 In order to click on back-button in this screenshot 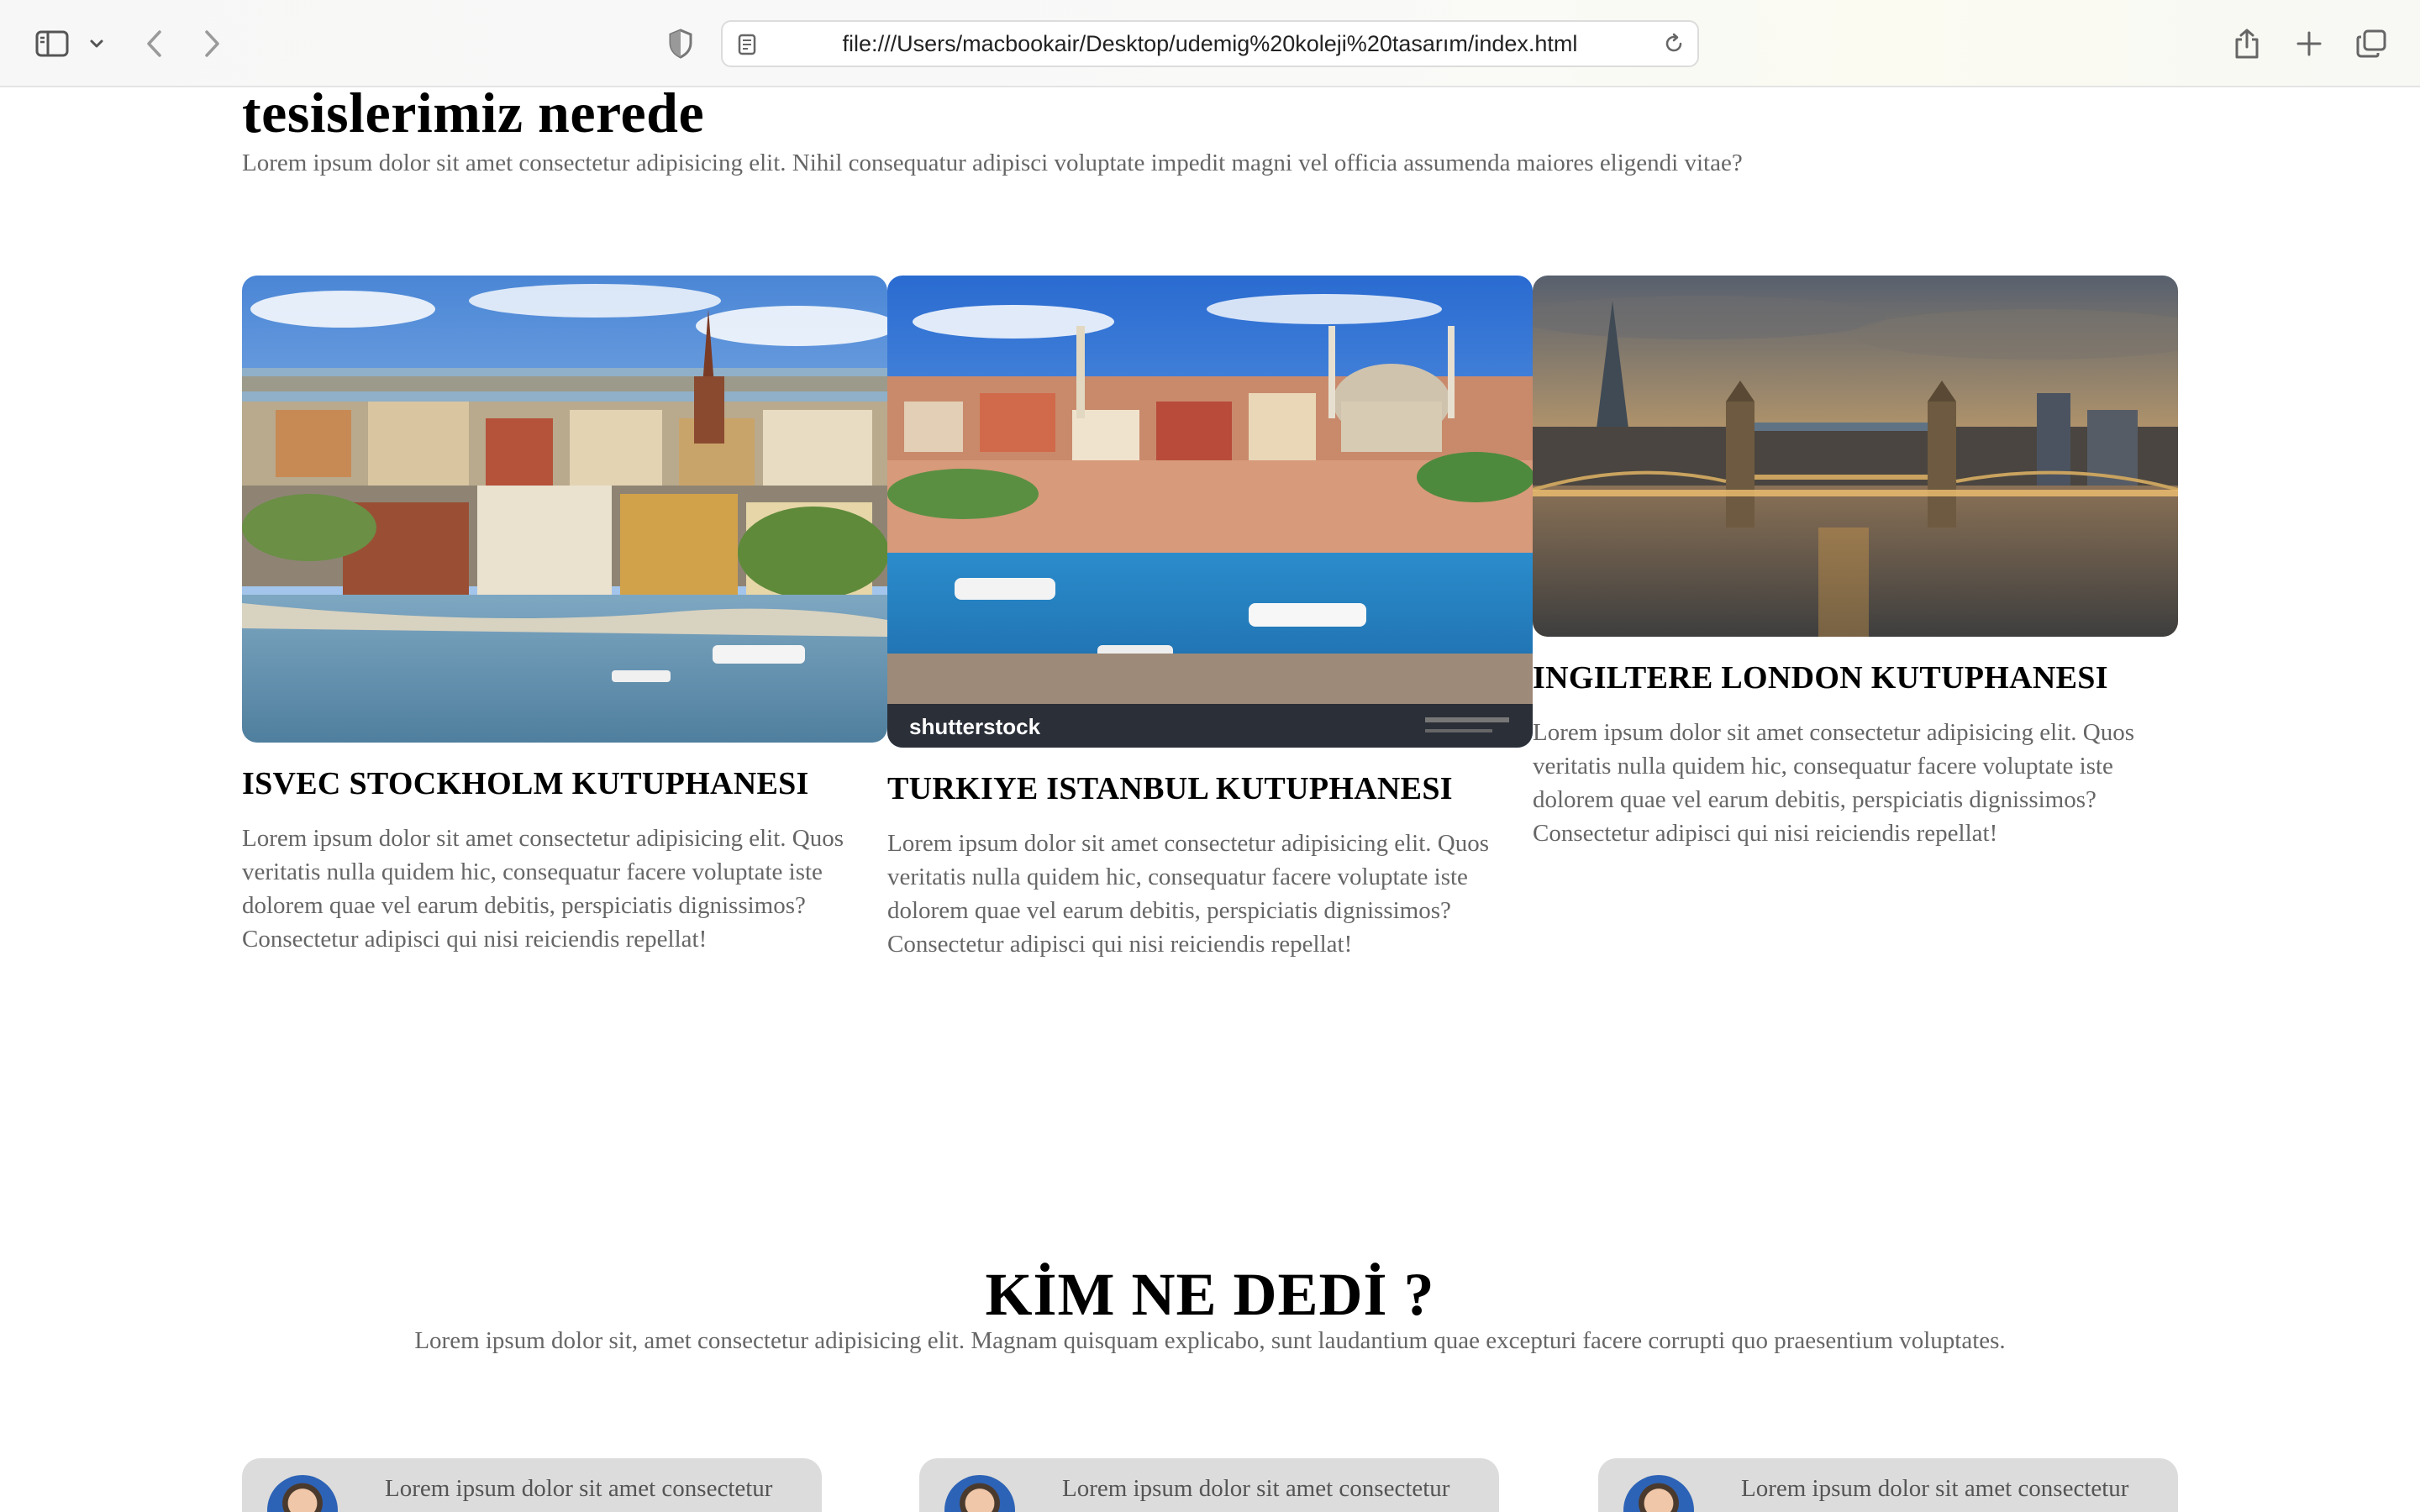, I will do `click(154, 43)`.